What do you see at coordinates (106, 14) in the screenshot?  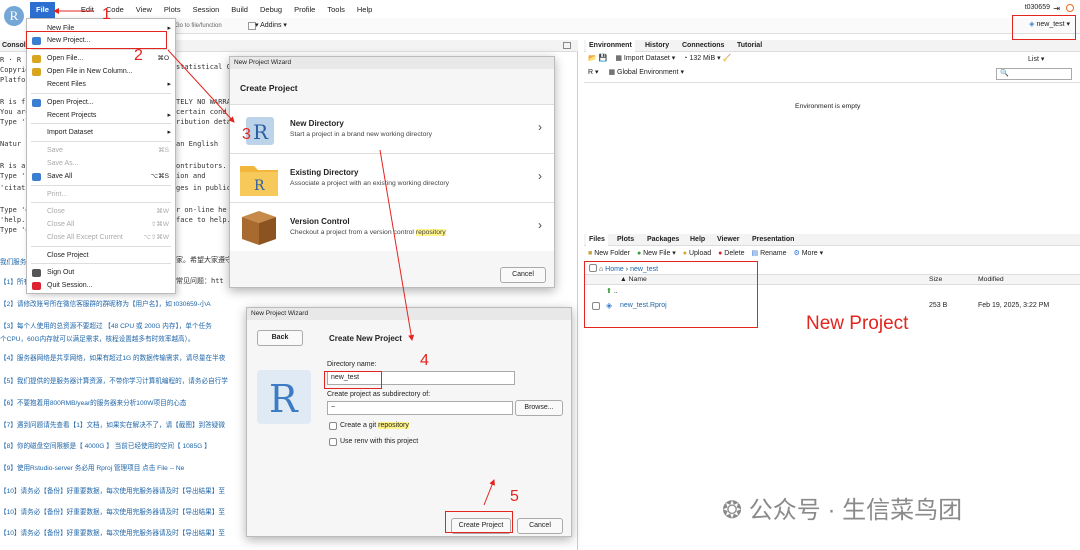 I see `annotation-number-1: 1` at bounding box center [106, 14].